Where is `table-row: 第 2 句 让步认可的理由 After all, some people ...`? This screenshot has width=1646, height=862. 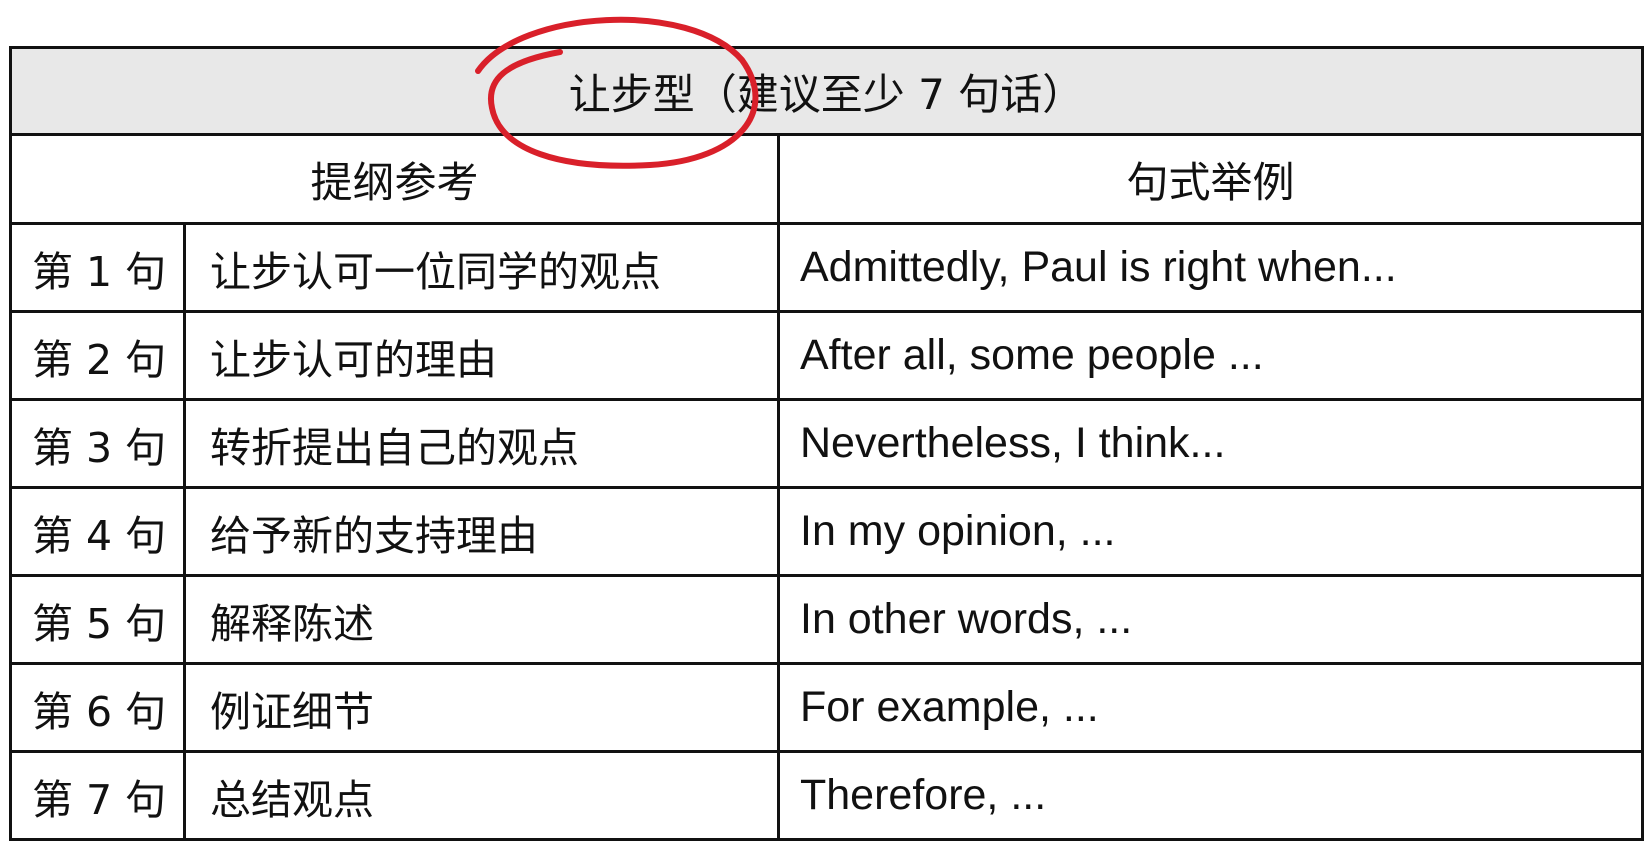
table-row: 第 2 句 让步认可的理由 After all, some people ... is located at coordinates (826, 355).